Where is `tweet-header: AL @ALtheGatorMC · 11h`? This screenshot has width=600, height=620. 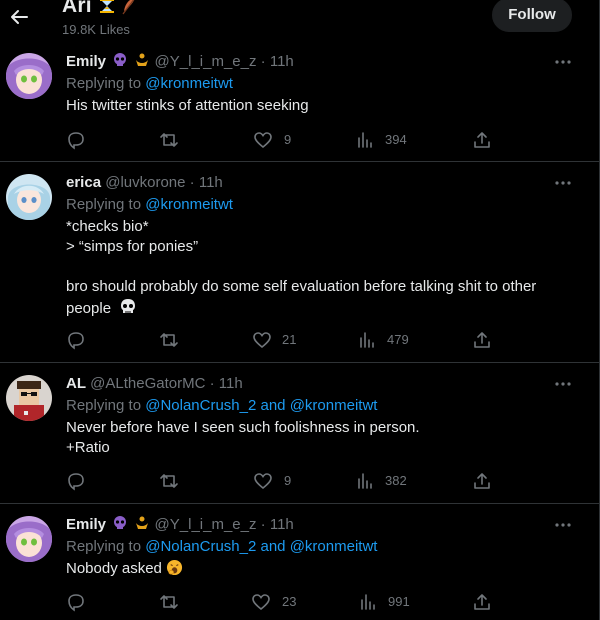 tweet-header: AL @ALtheGatorMC · 11h is located at coordinates (154, 384).